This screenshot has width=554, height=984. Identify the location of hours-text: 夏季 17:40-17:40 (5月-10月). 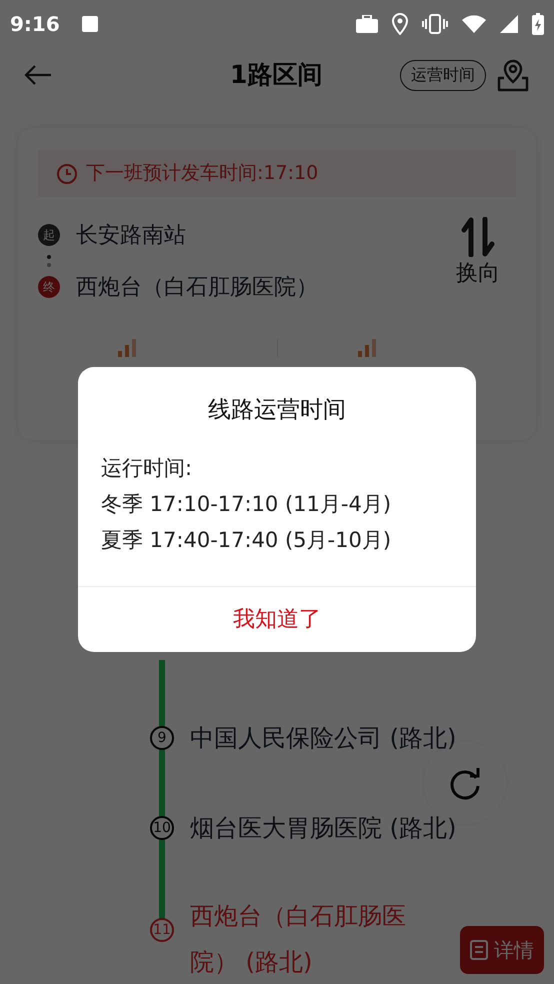
(246, 540).